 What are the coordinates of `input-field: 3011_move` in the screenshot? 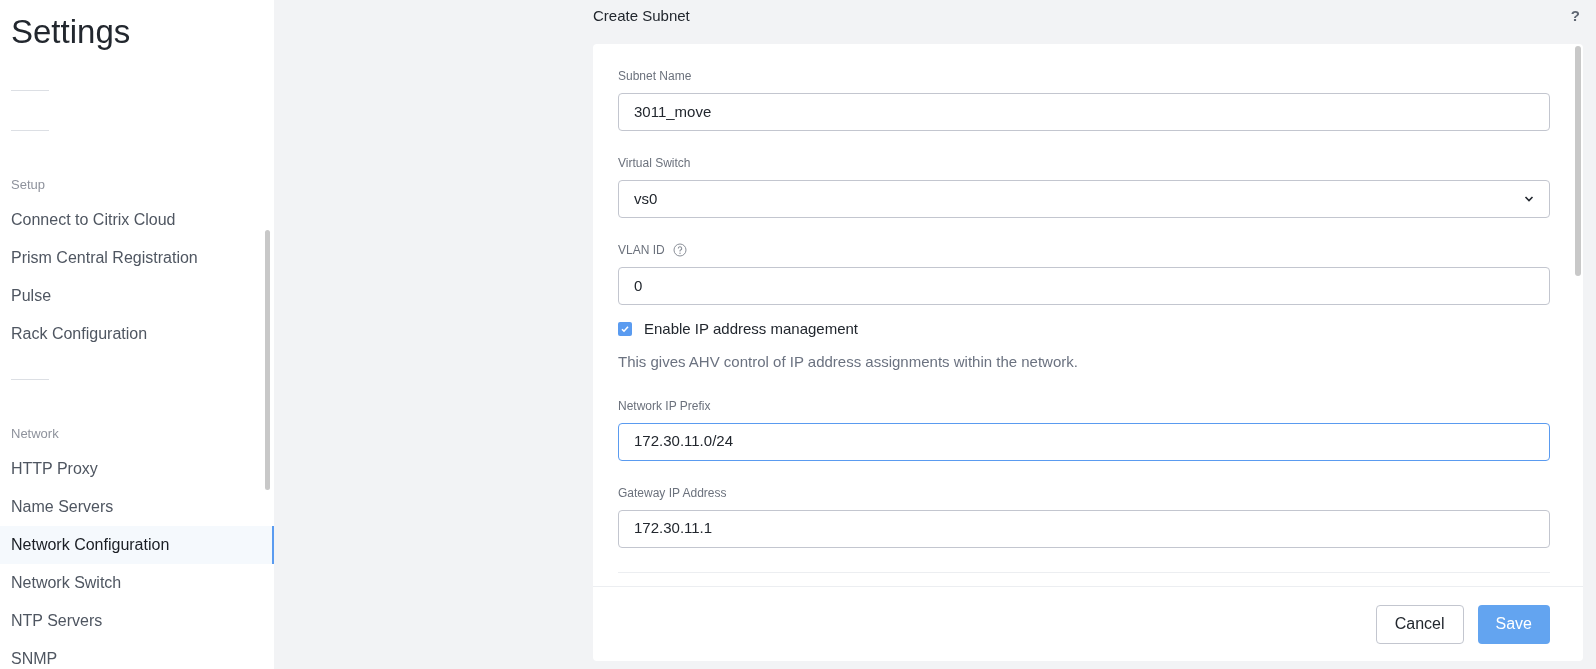 It's located at (1084, 112).